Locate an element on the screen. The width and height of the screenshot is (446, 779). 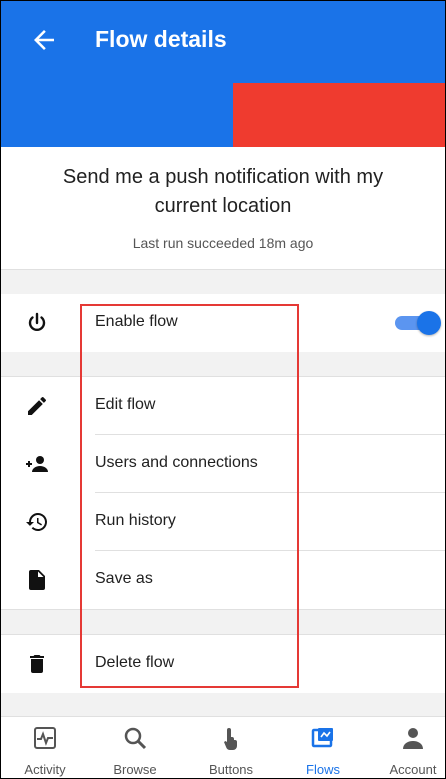
app-bar: Flow details is located at coordinates (223, 42).